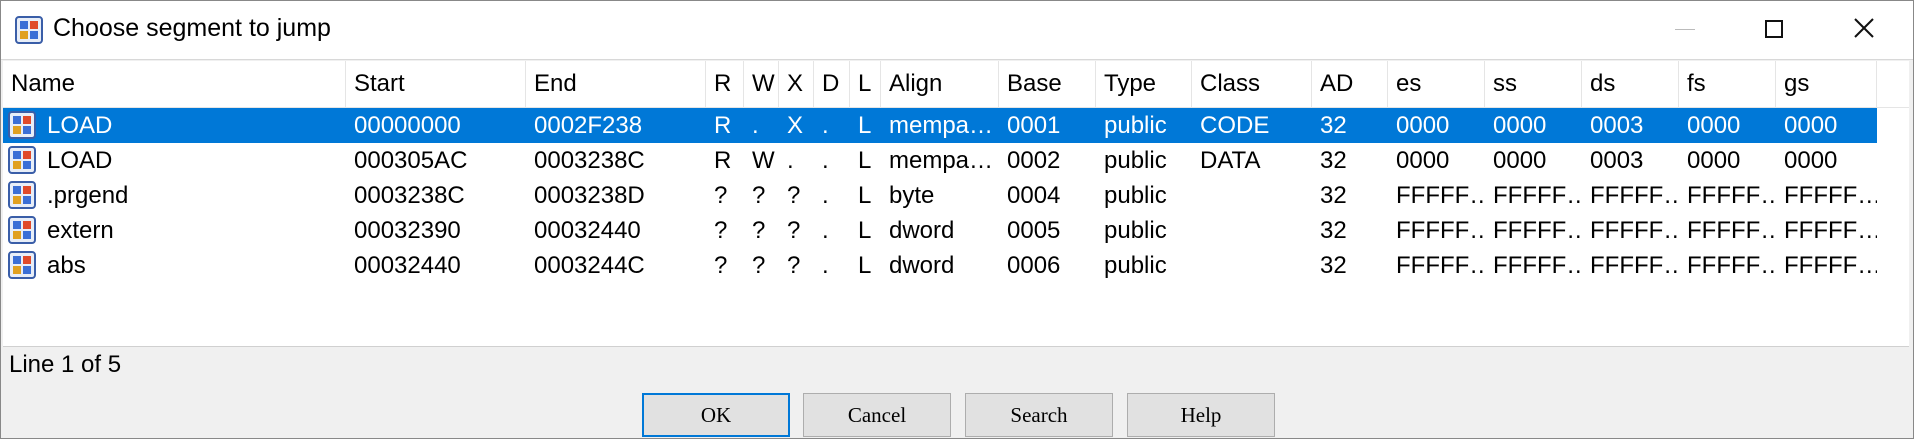 This screenshot has height=439, width=1914. Describe the element at coordinates (436, 84) in the screenshot. I see `column-header-start: Start` at that location.